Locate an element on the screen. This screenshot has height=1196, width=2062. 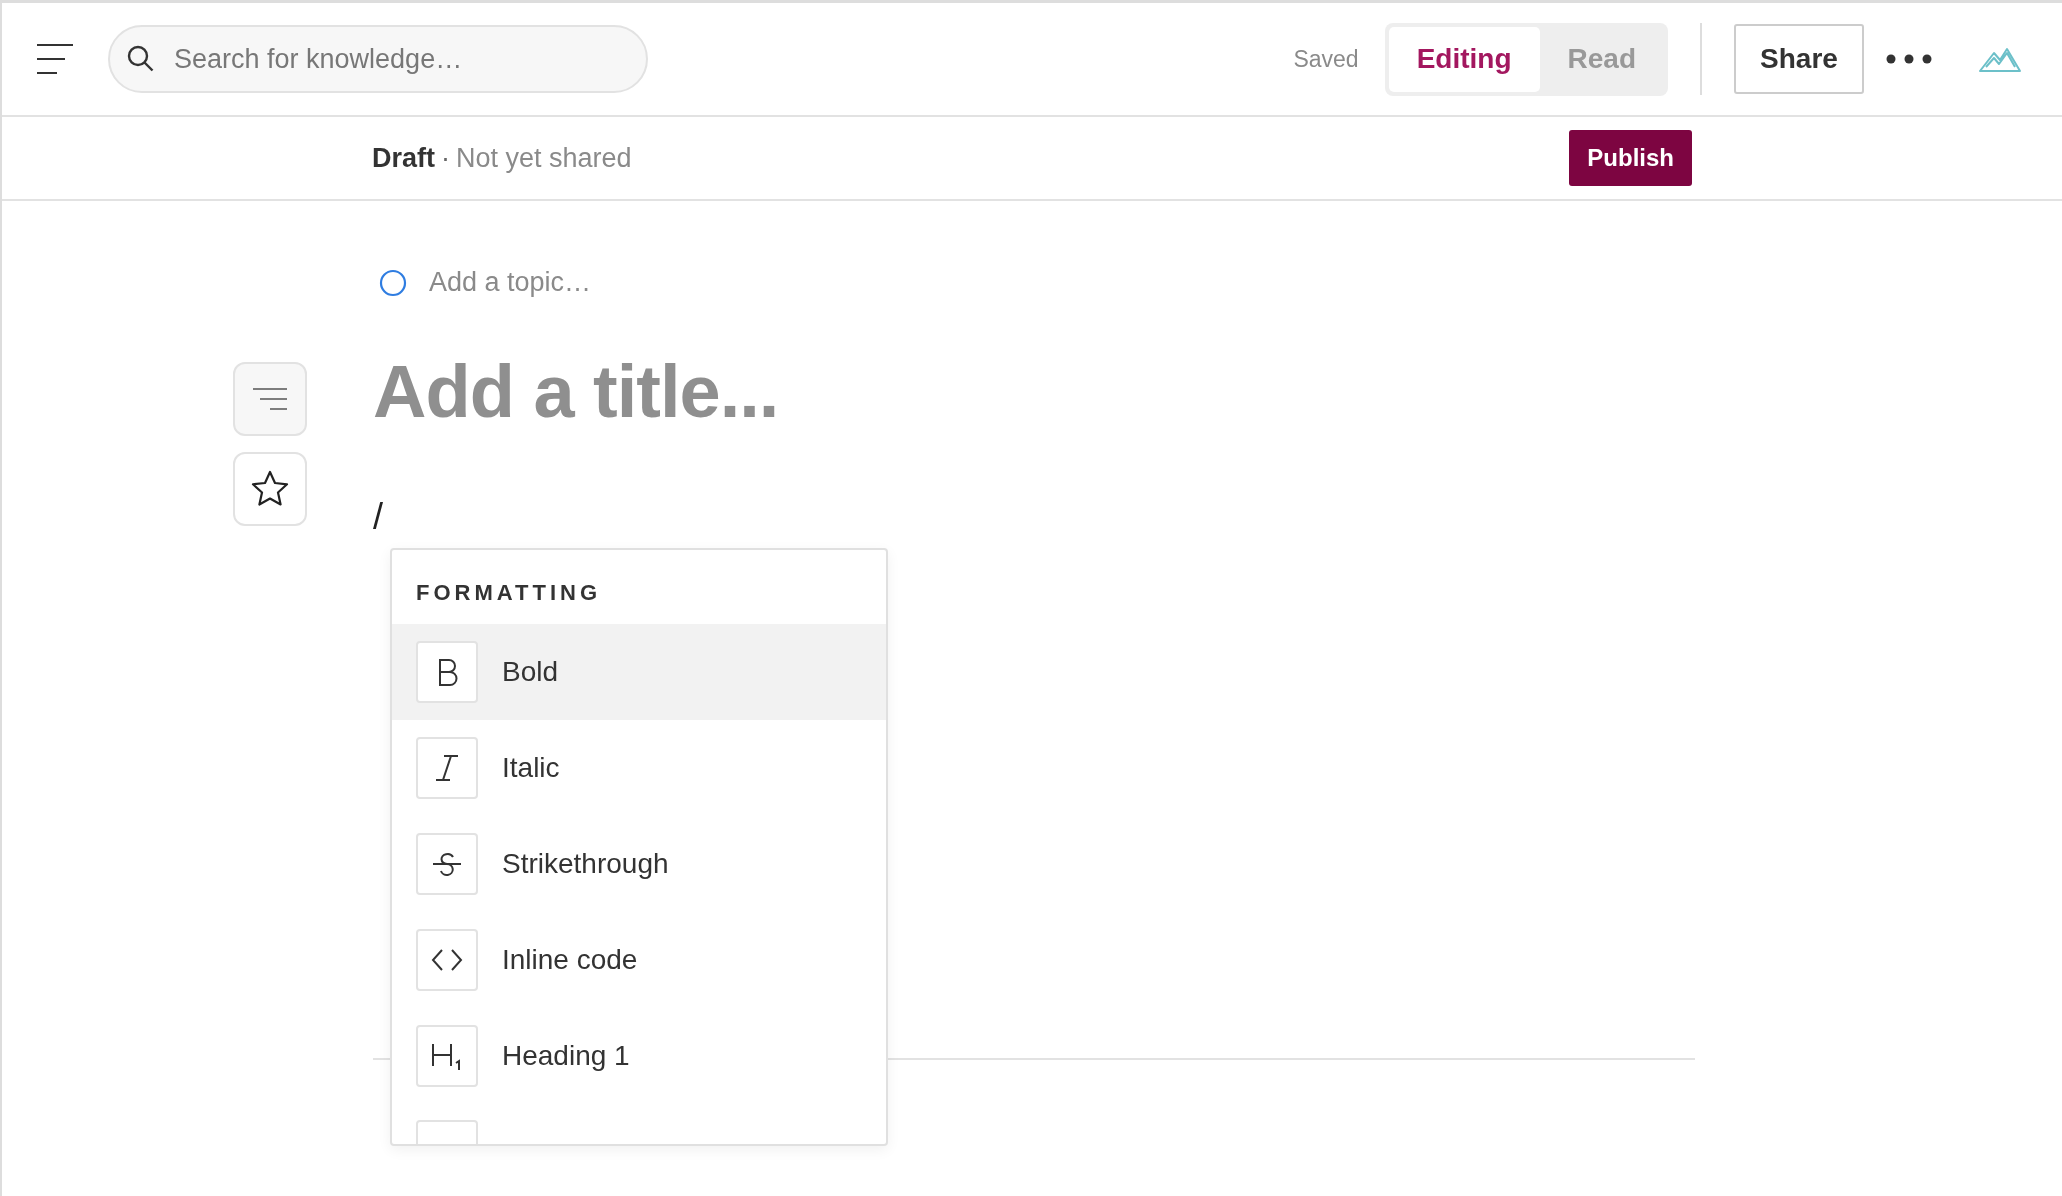
favorite-button is located at coordinates (270, 489).